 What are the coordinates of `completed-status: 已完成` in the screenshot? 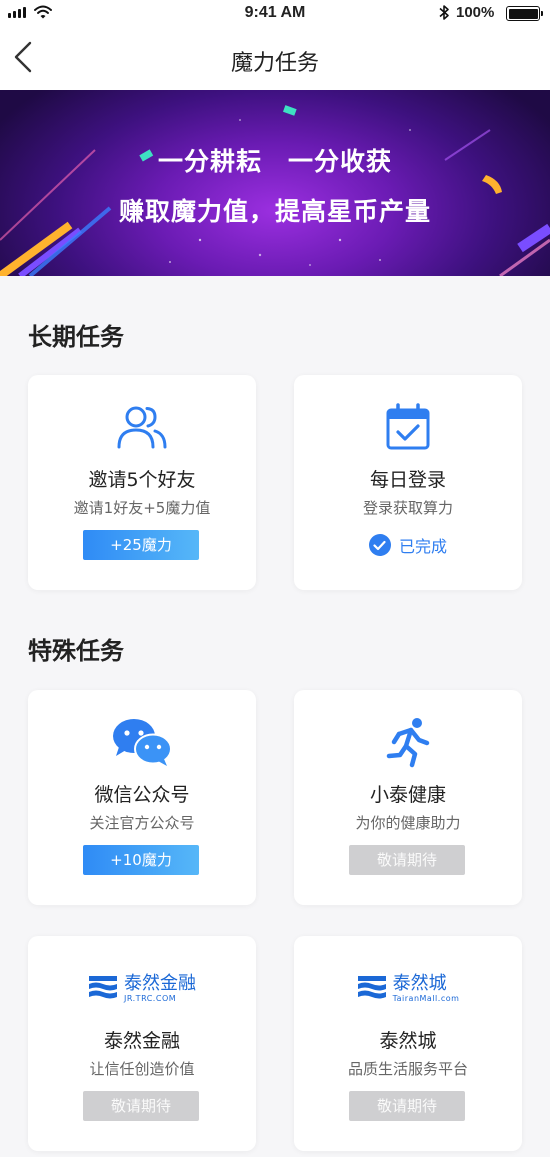 It's located at (408, 545).